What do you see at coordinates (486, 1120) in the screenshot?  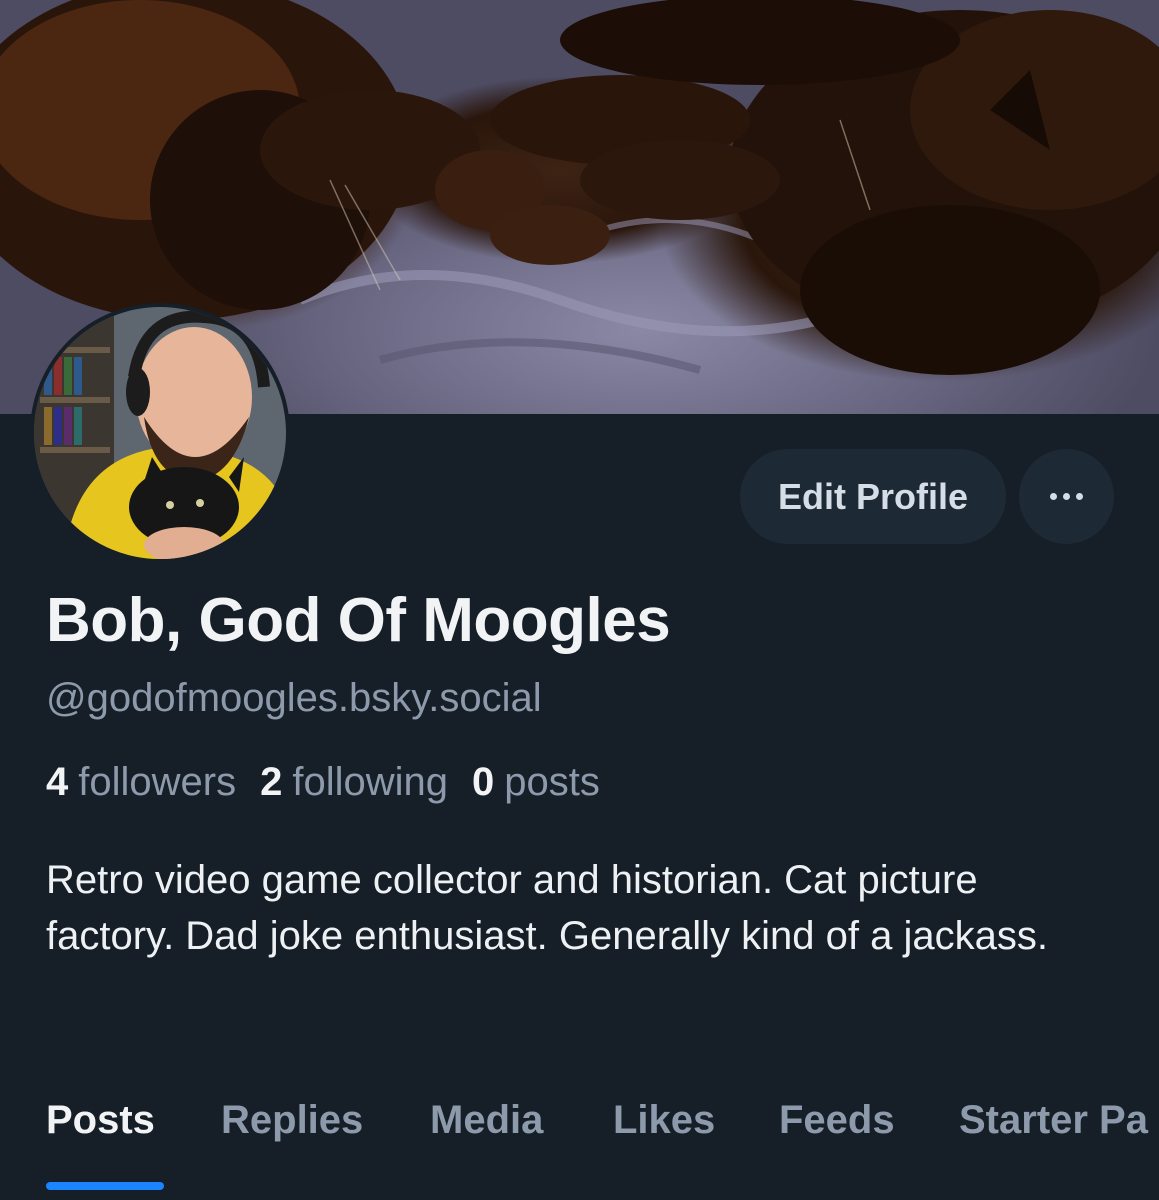 I see `tab-media: Media` at bounding box center [486, 1120].